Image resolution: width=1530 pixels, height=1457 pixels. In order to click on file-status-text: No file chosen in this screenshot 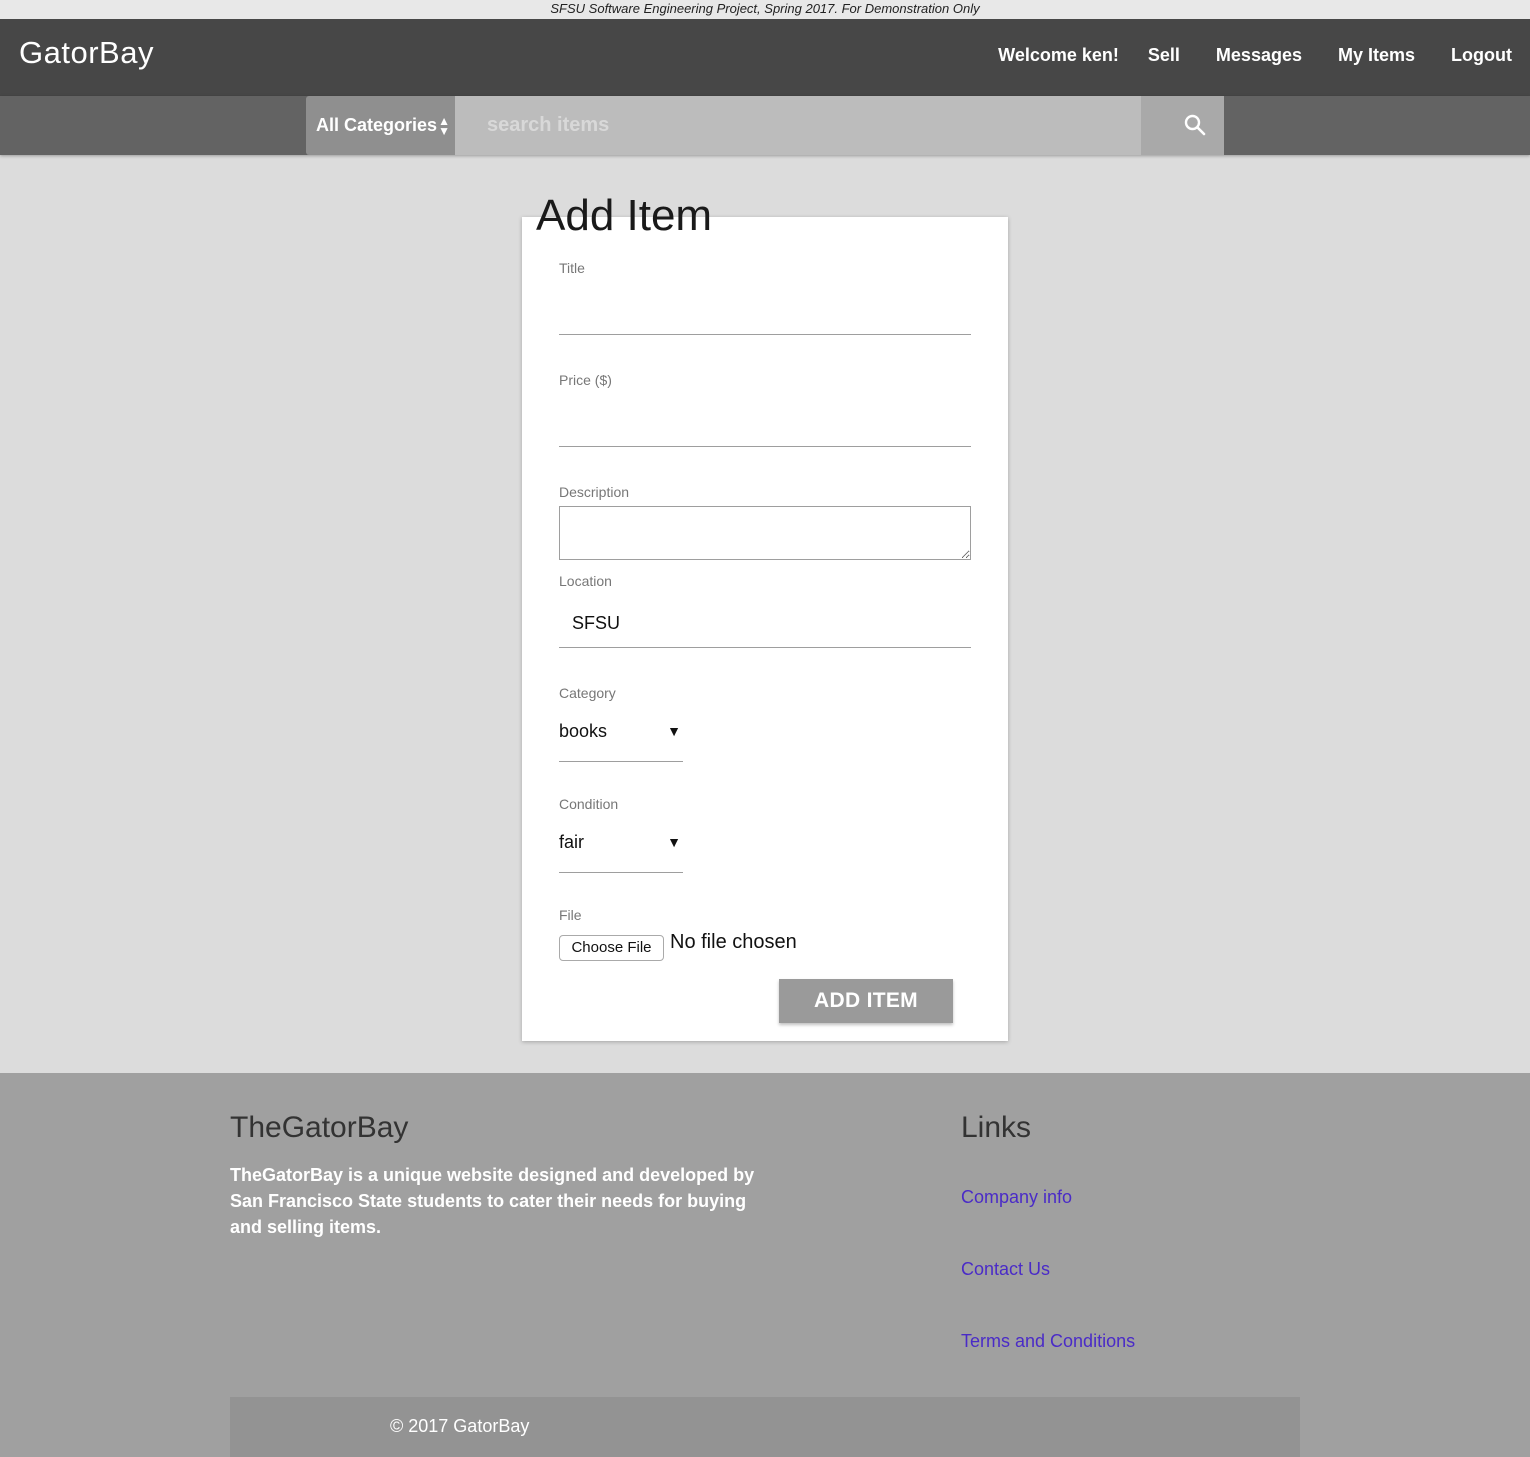, I will do `click(733, 942)`.